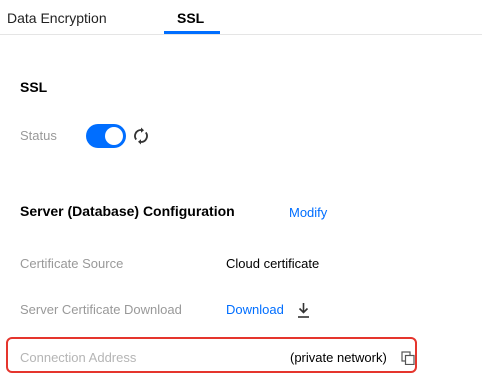 The width and height of the screenshot is (482, 377). I want to click on download-icon, so click(303, 310).